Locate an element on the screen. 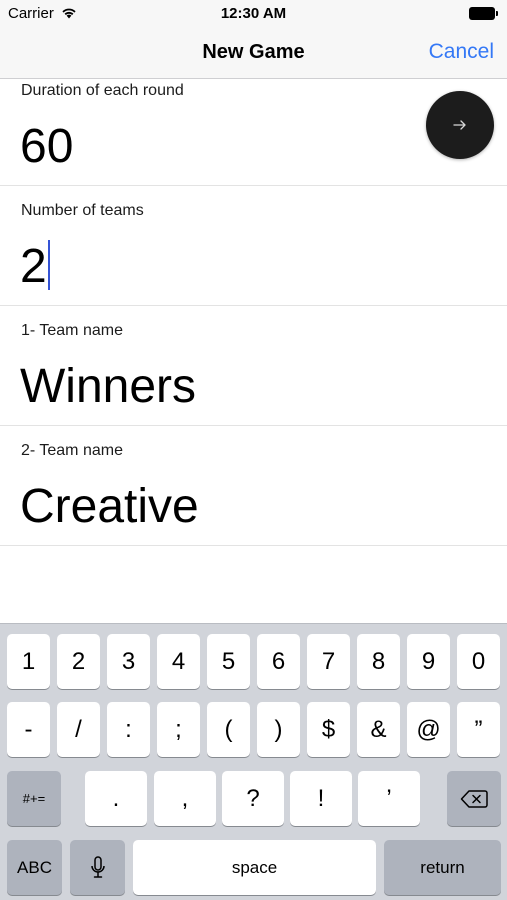 This screenshot has width=507, height=900. key-1: 1 is located at coordinates (28, 661).